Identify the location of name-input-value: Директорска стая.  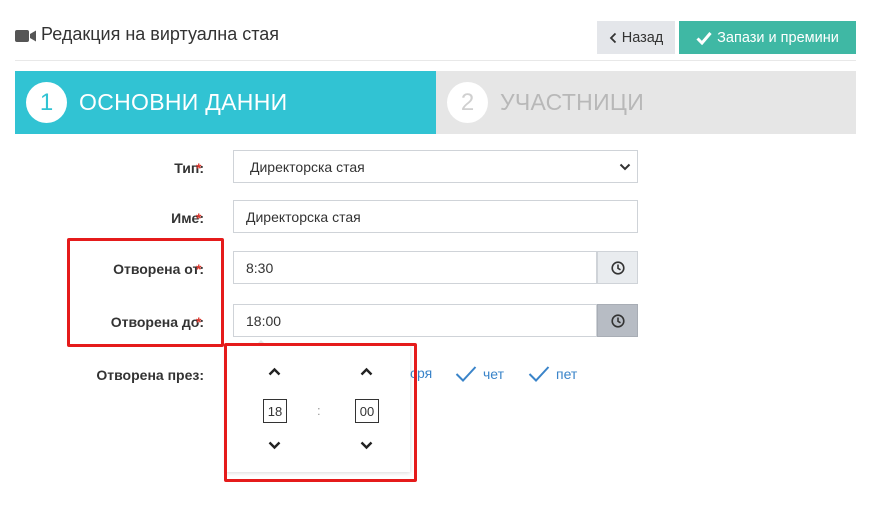
(303, 216).